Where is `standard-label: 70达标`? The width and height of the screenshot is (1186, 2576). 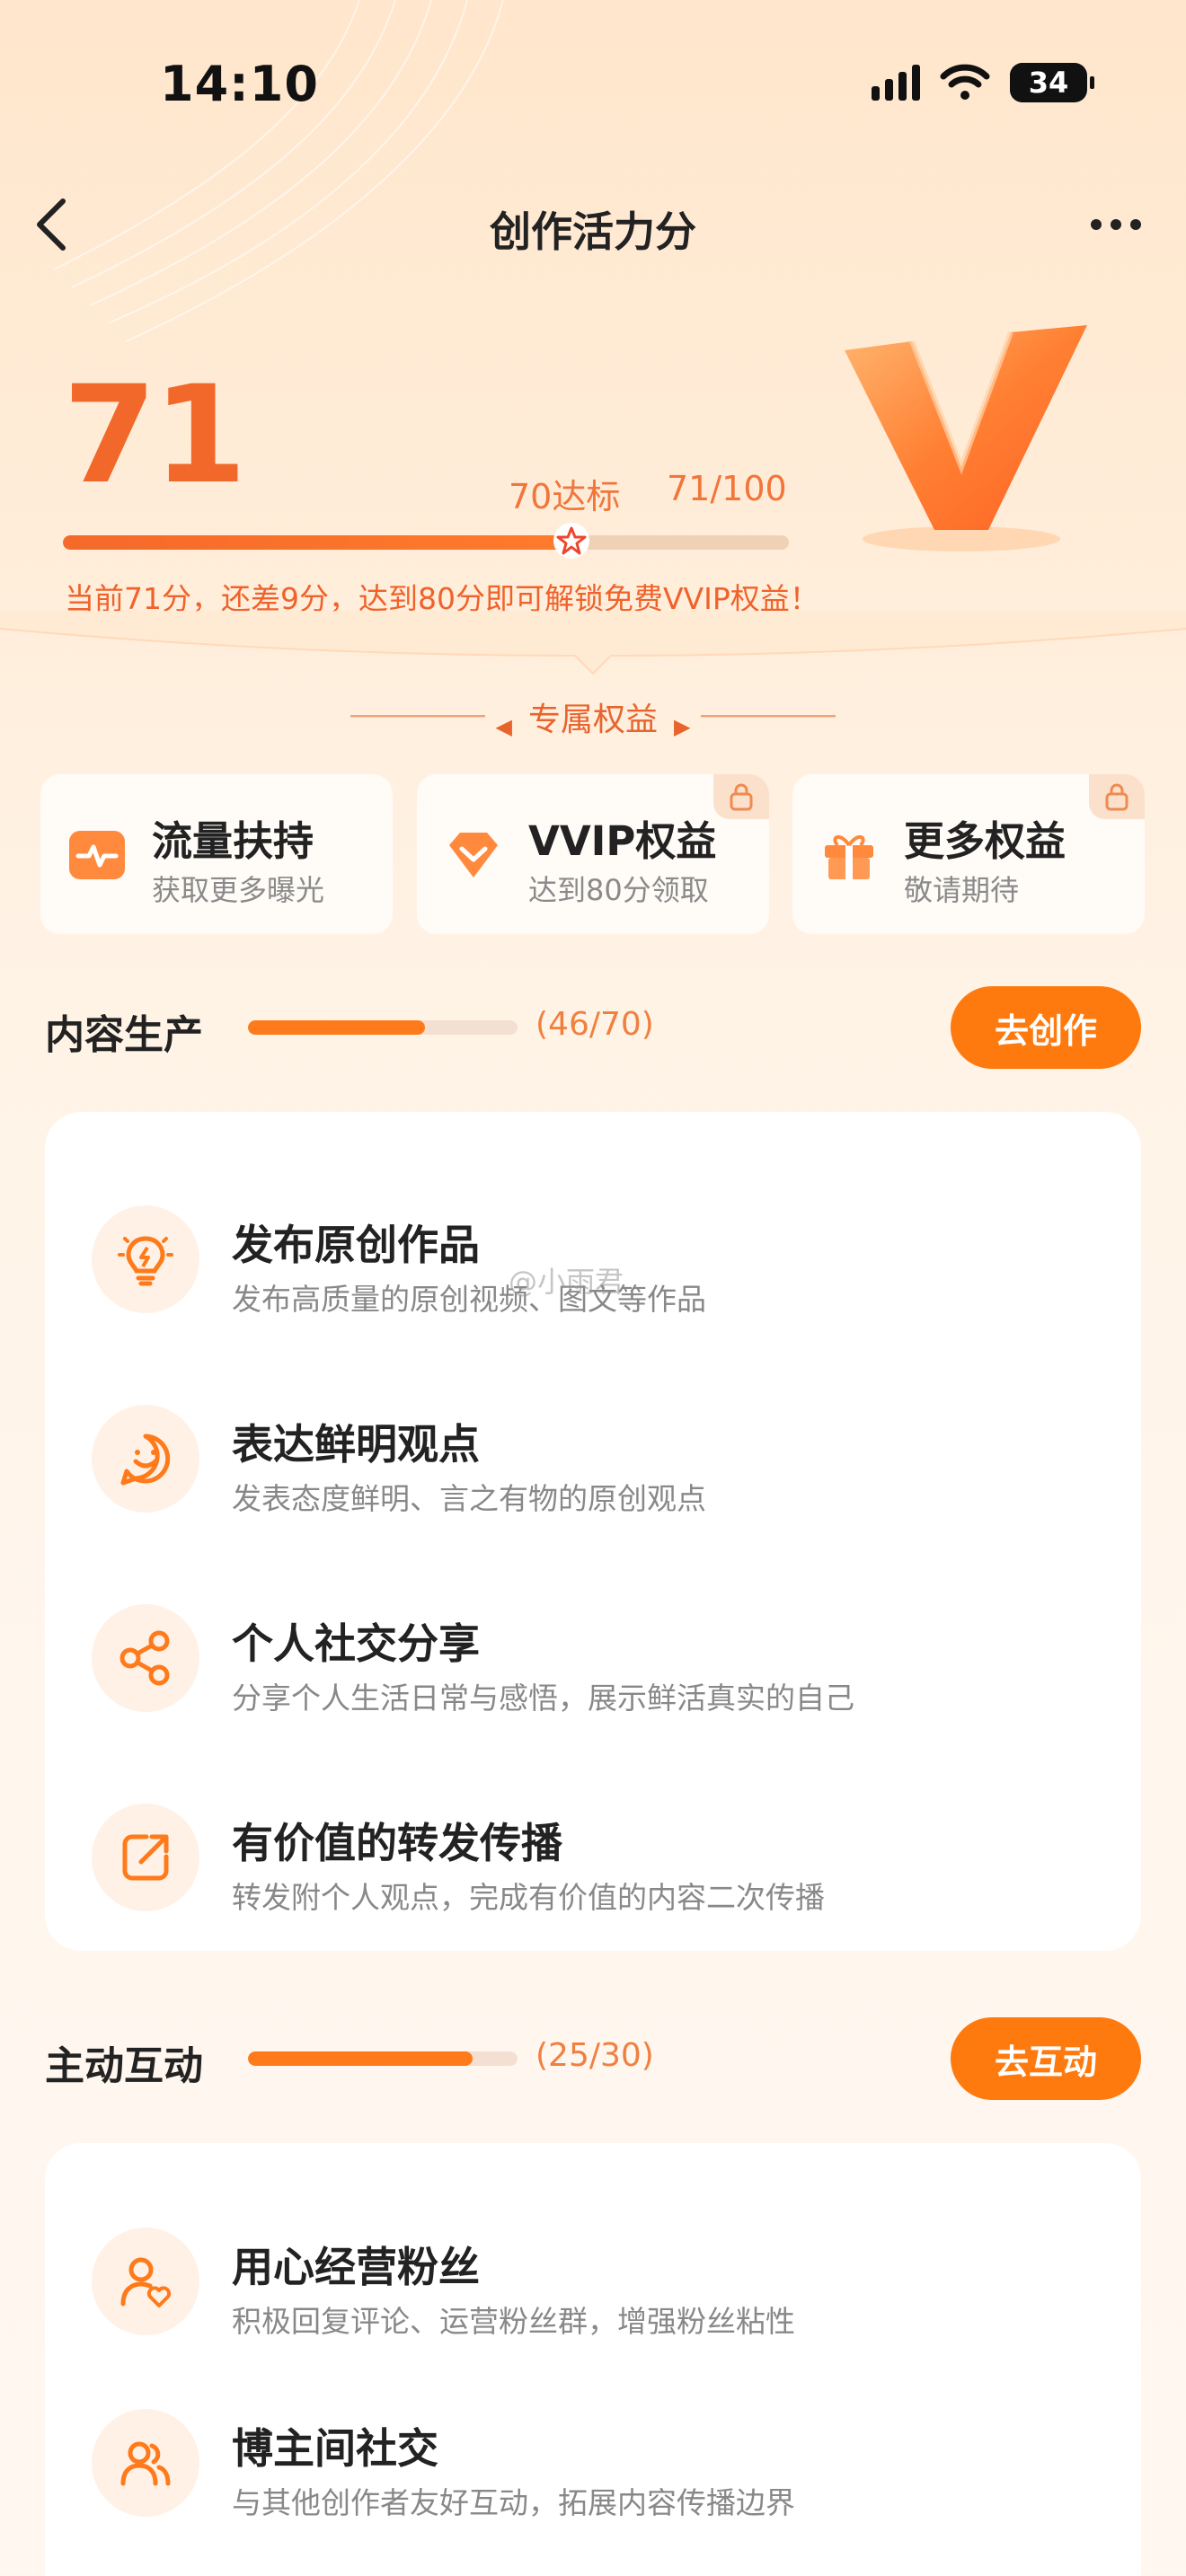
standard-label: 70达标 is located at coordinates (565, 496).